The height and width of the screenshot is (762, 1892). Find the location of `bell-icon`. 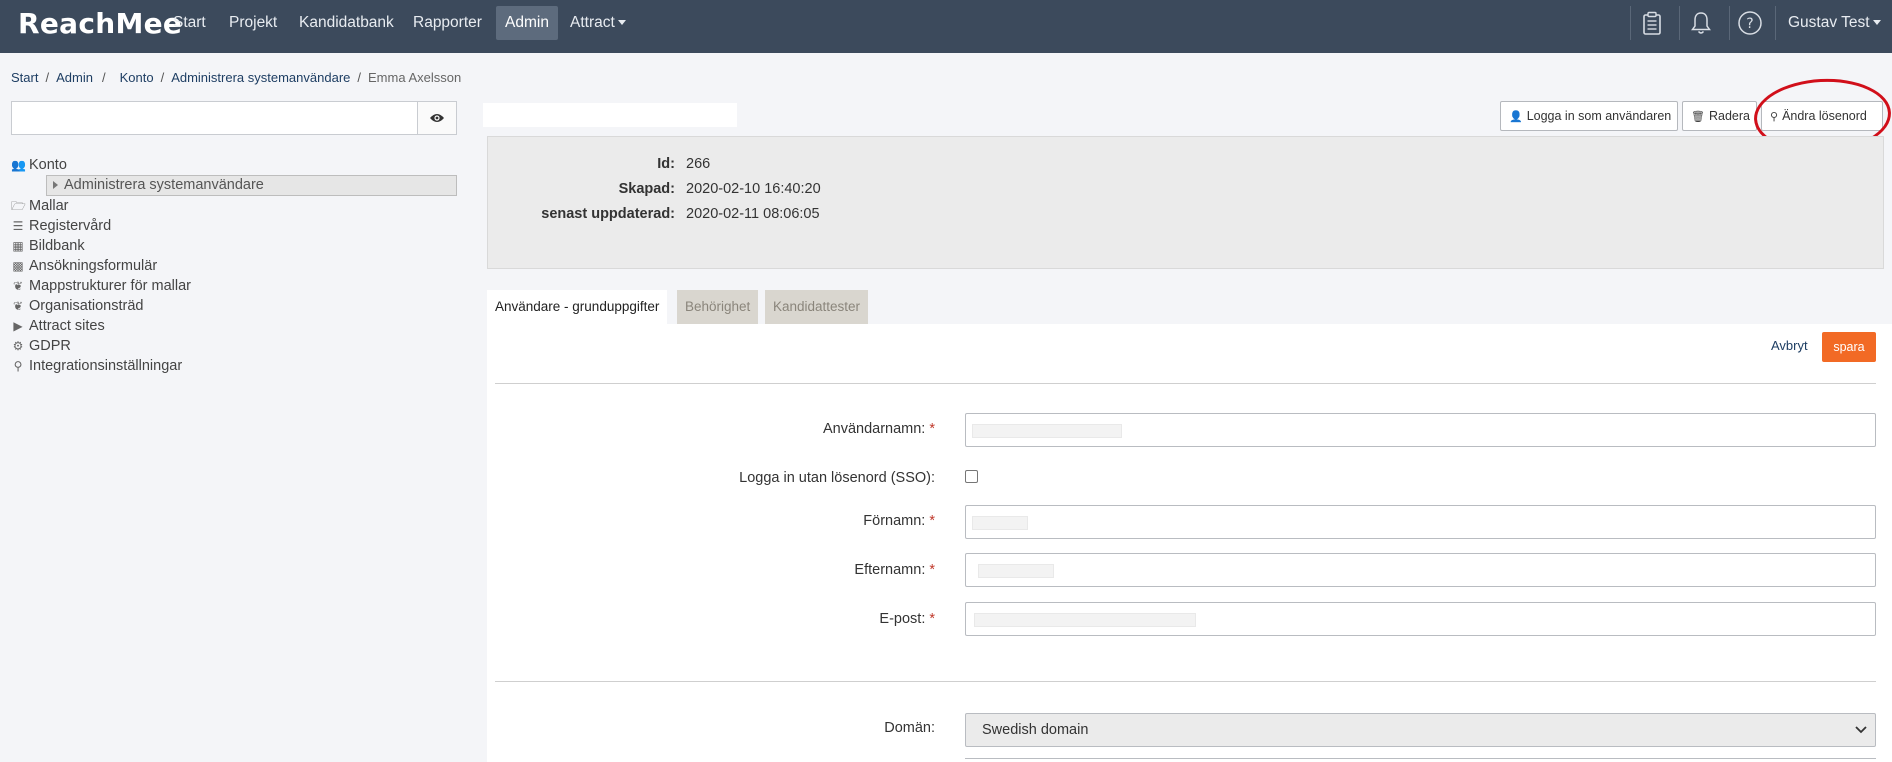

bell-icon is located at coordinates (1701, 23).